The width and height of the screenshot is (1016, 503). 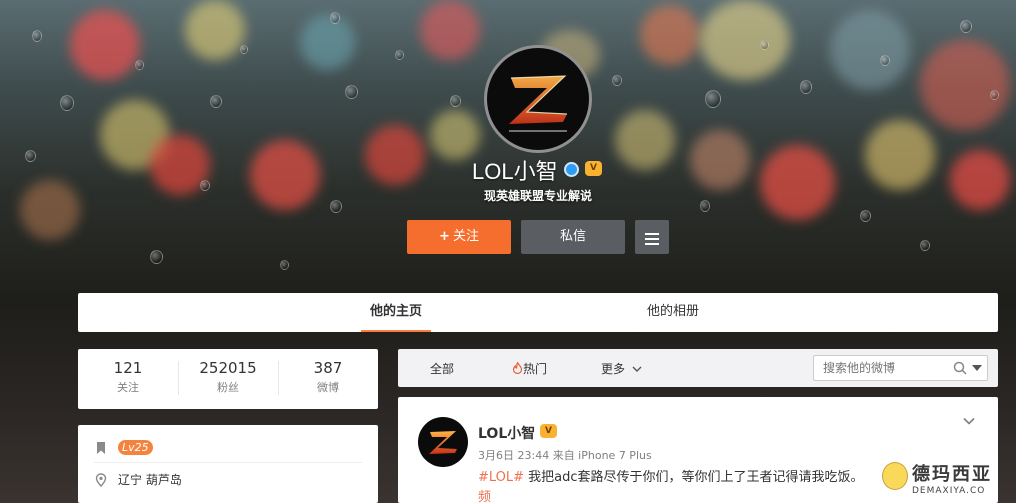 I want to click on flame-icon, so click(x=517, y=367).